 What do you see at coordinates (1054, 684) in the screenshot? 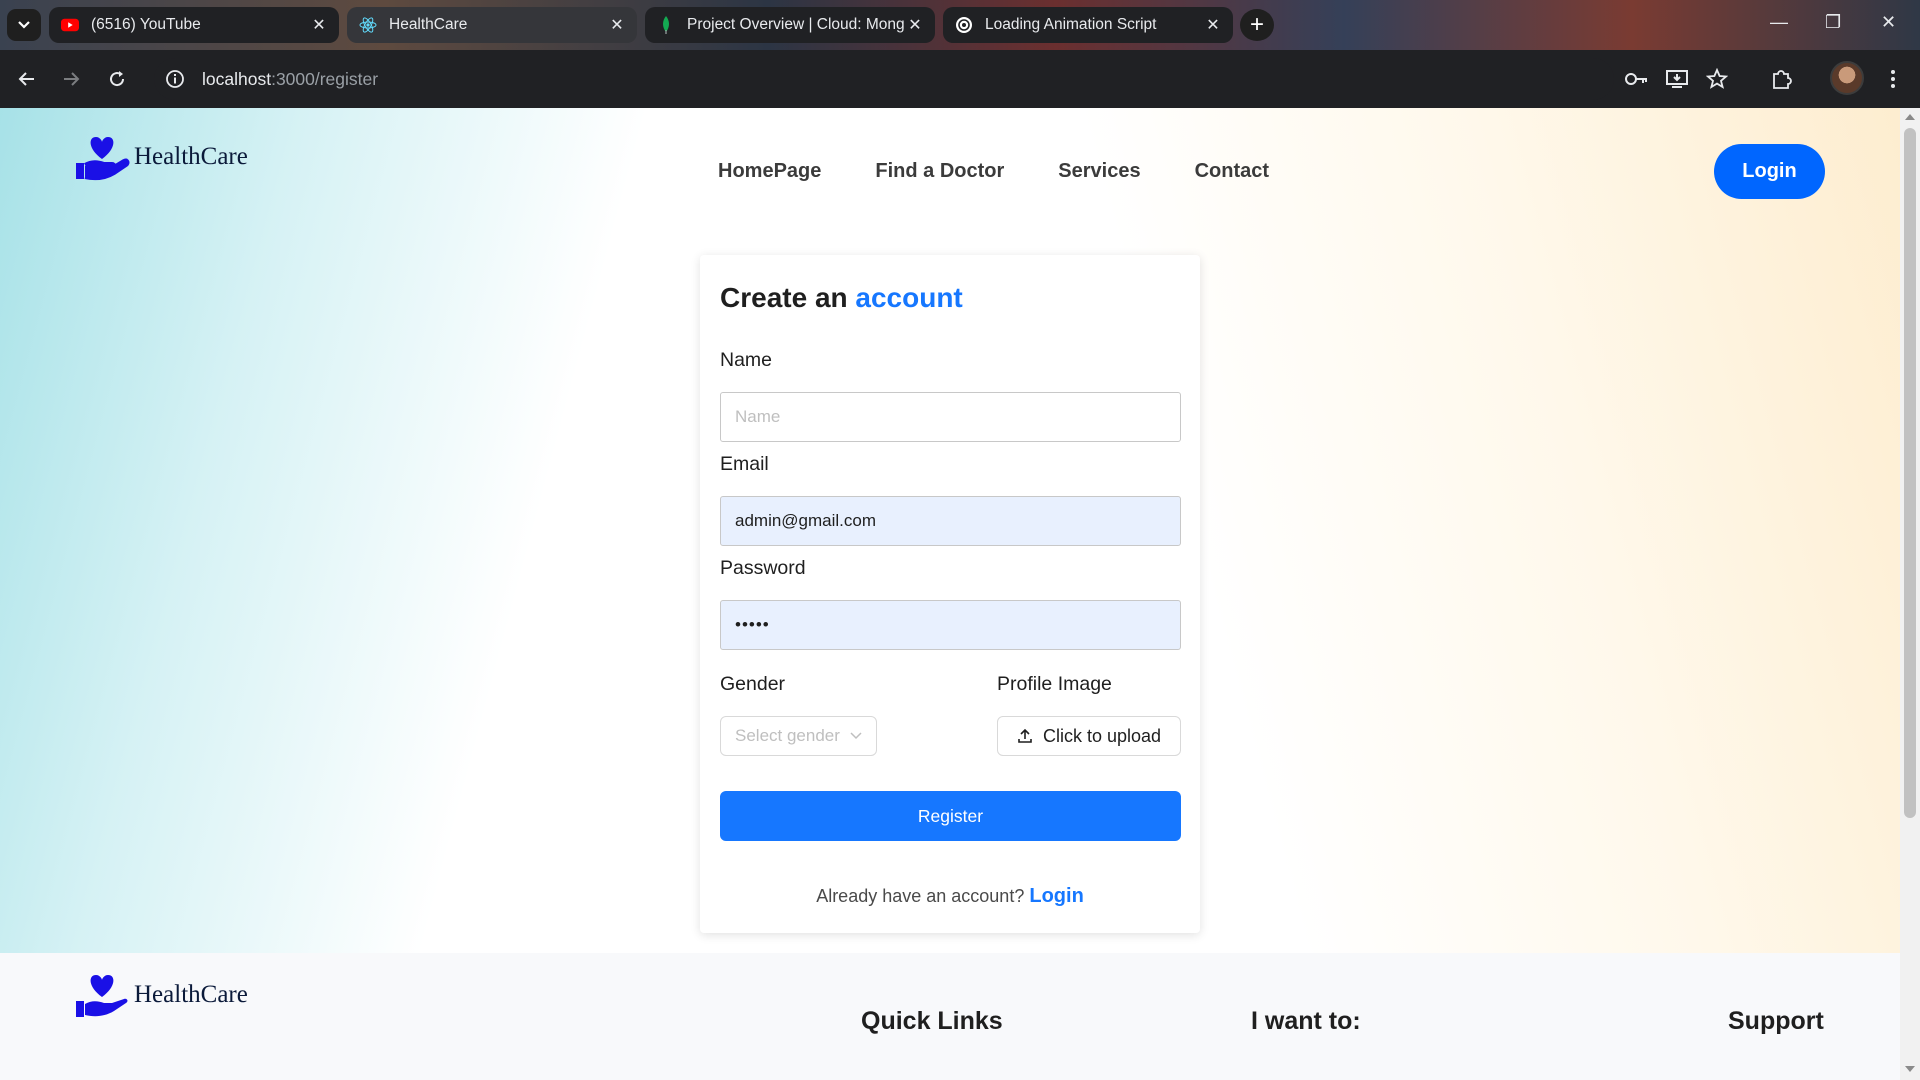
I see `profile-image-label: Profile Image` at bounding box center [1054, 684].